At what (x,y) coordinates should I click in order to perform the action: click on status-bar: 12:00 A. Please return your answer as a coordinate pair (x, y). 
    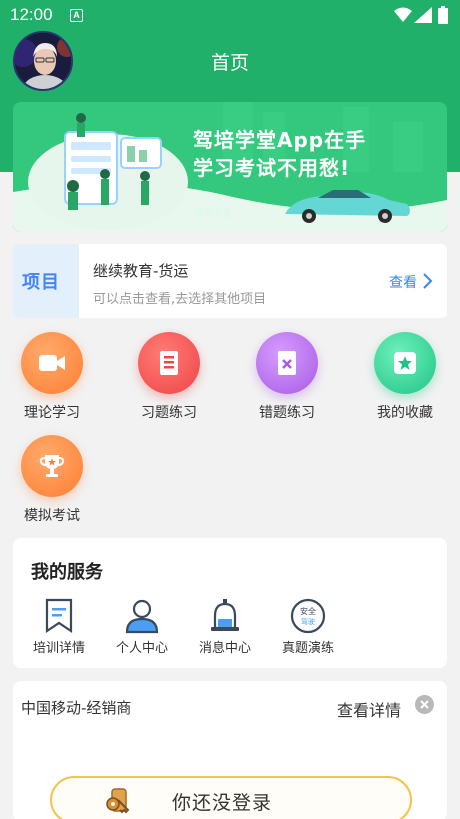
    Looking at the image, I should click on (230, 16).